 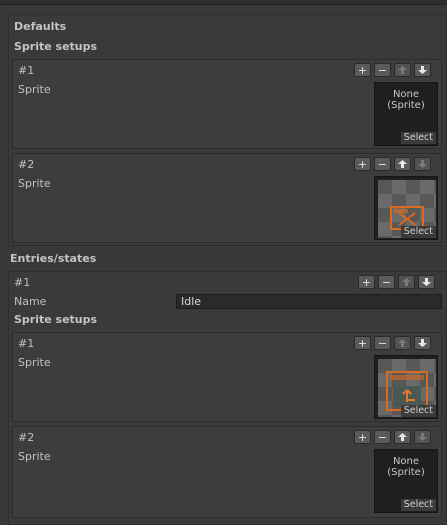 I want to click on entry-index: #1, so click(x=22, y=282).